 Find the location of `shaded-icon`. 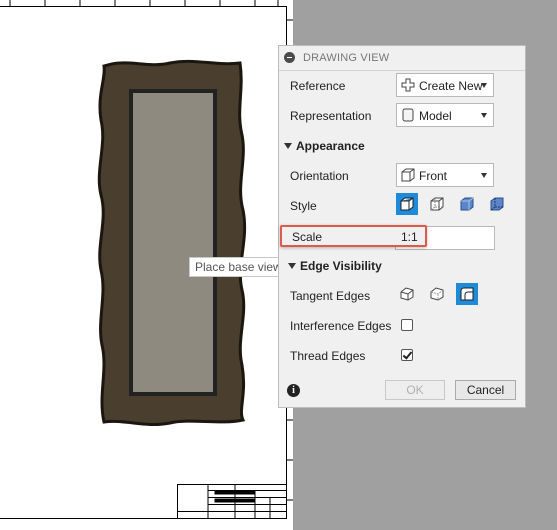

shaded-icon is located at coordinates (467, 204).